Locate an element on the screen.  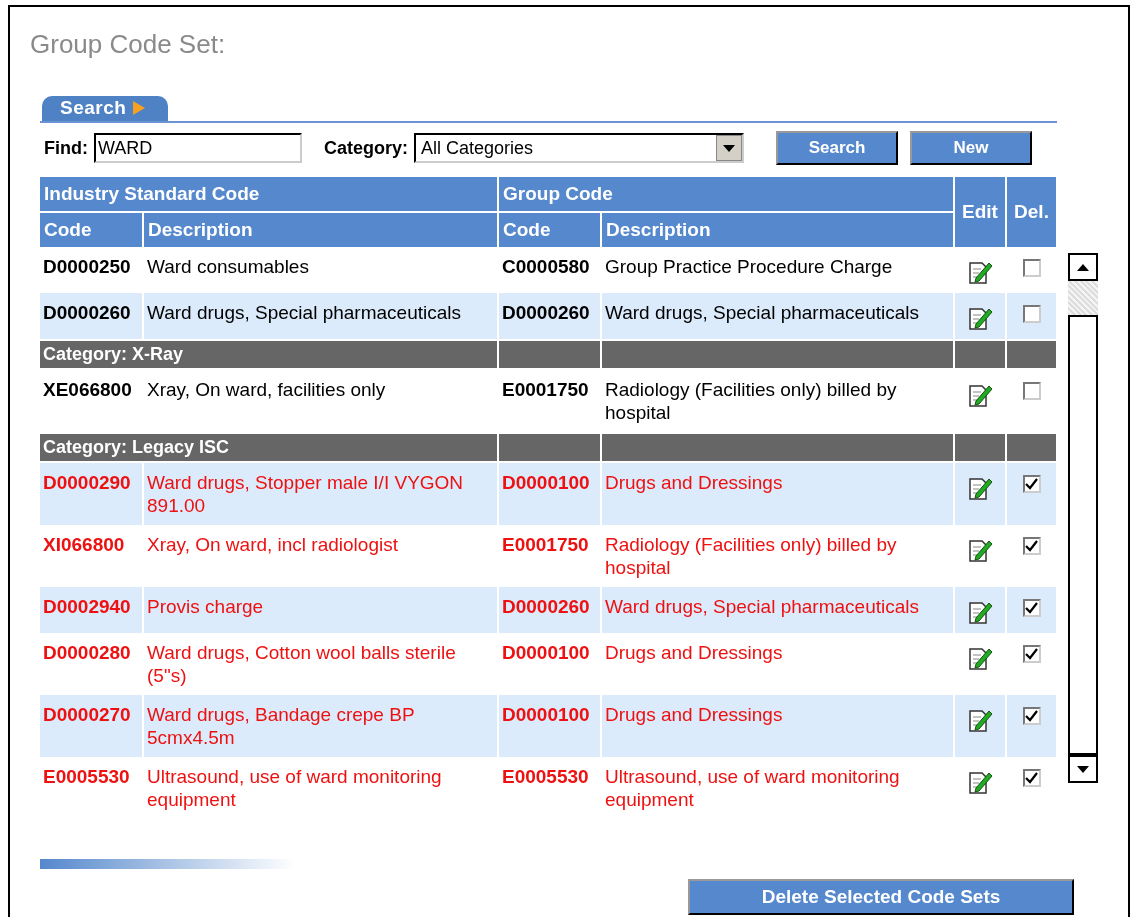
find-label: Find: is located at coordinates (66, 148).